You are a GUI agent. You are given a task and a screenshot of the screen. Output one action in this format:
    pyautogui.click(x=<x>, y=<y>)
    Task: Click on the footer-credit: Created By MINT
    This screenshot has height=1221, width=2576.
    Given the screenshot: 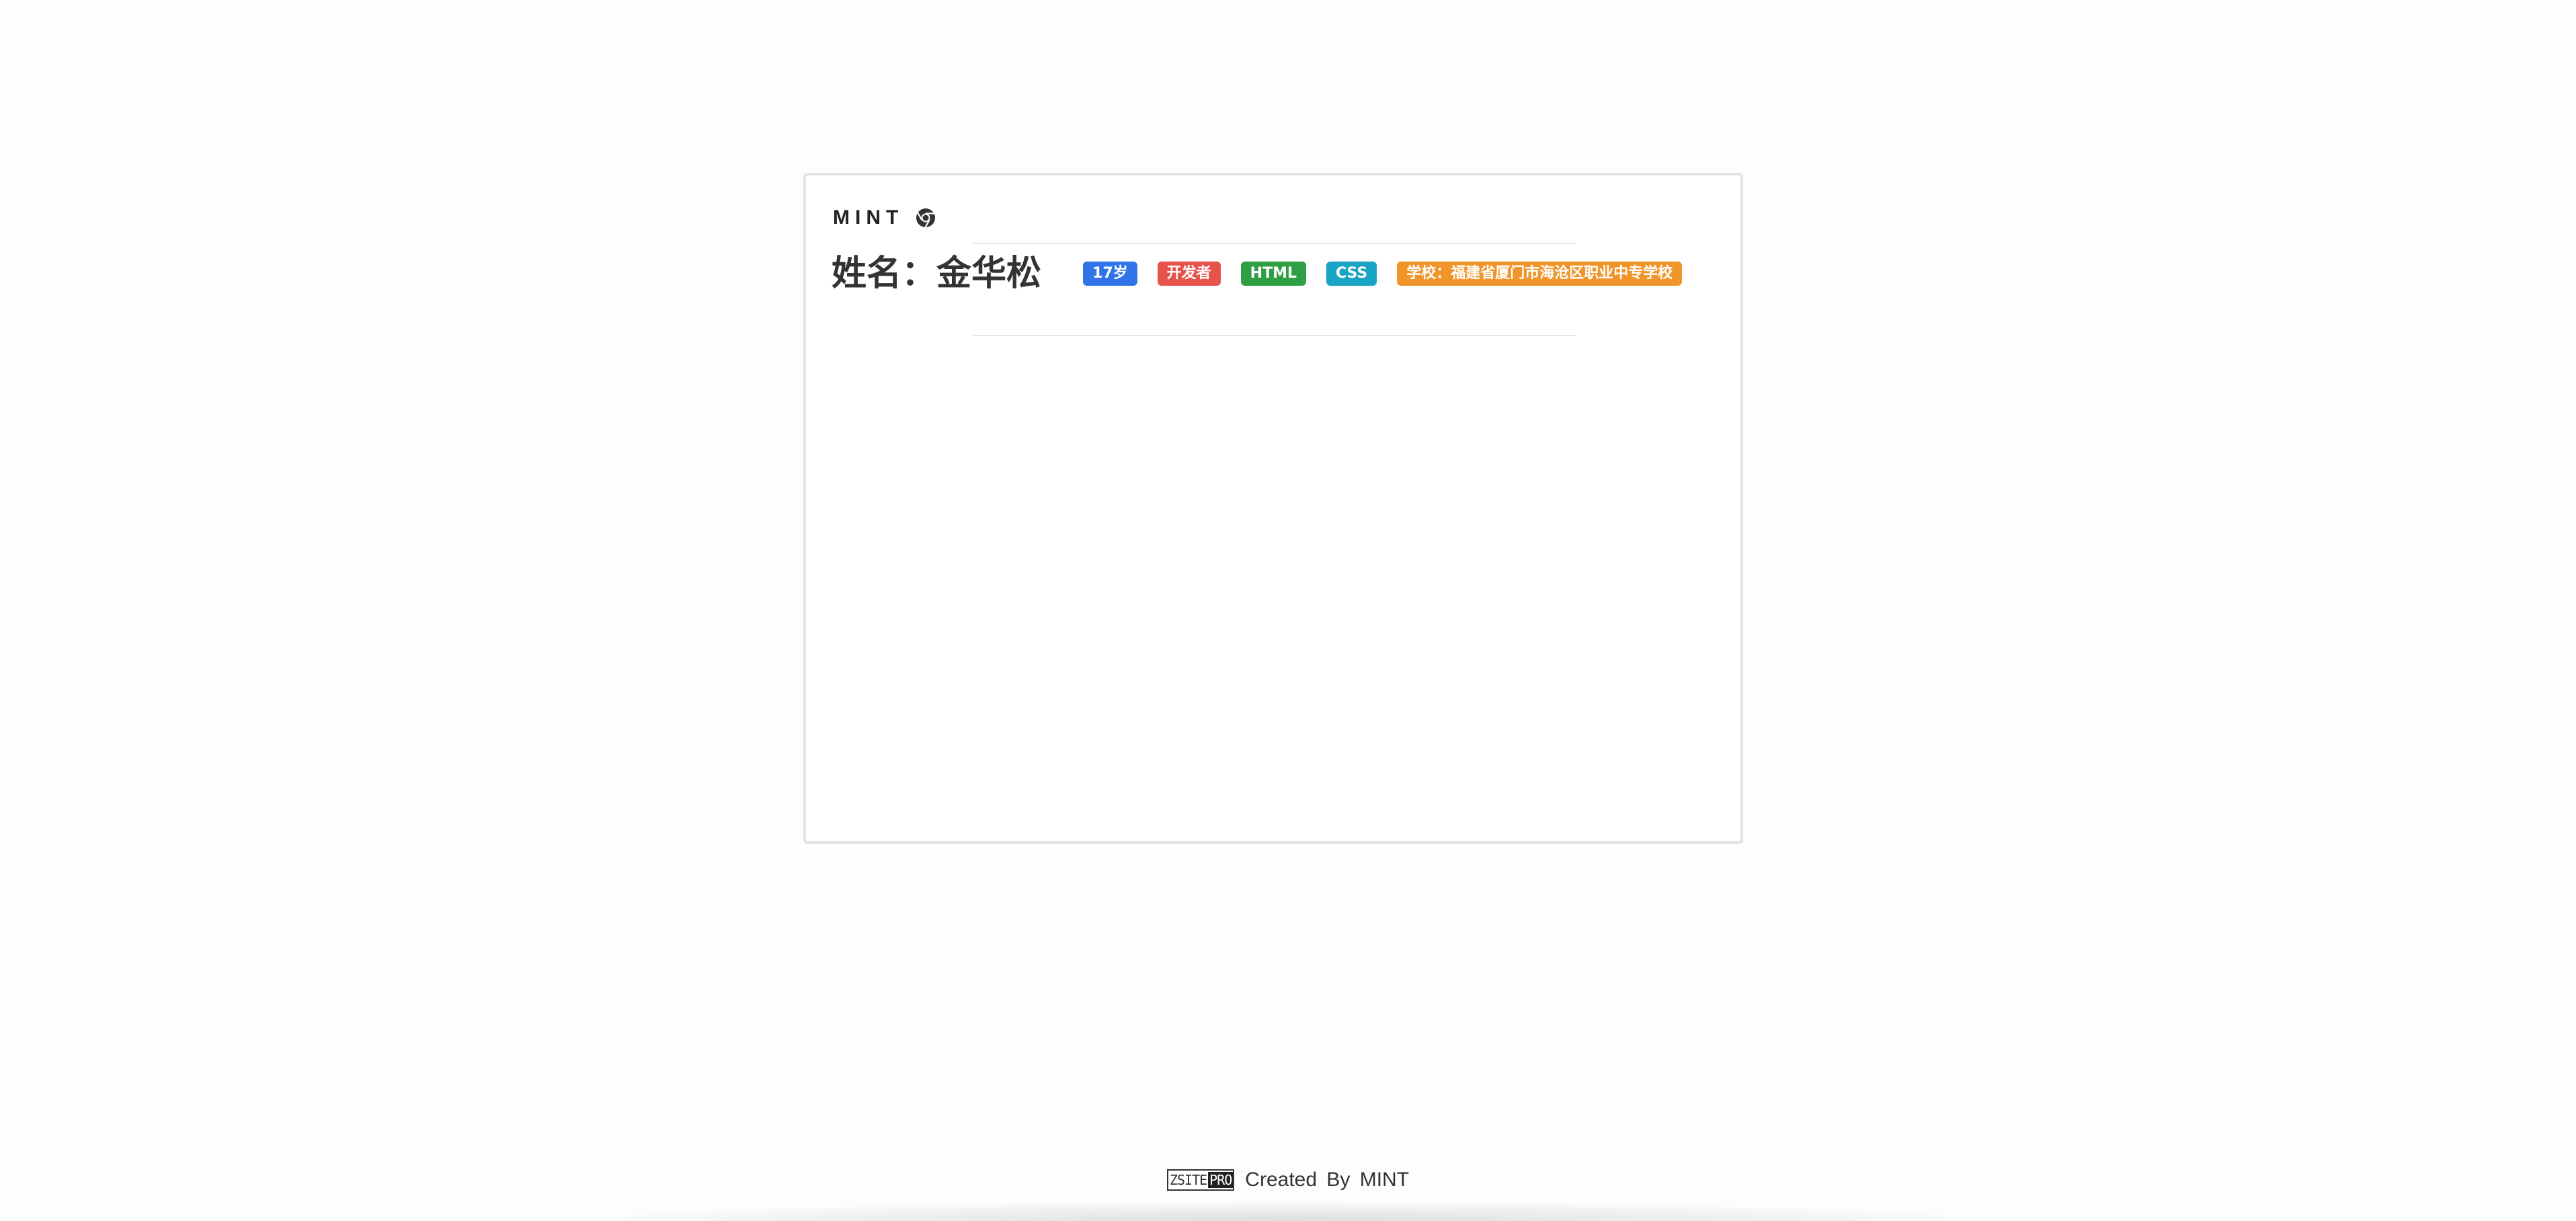 What is the action you would take?
    pyautogui.click(x=1327, y=1180)
    